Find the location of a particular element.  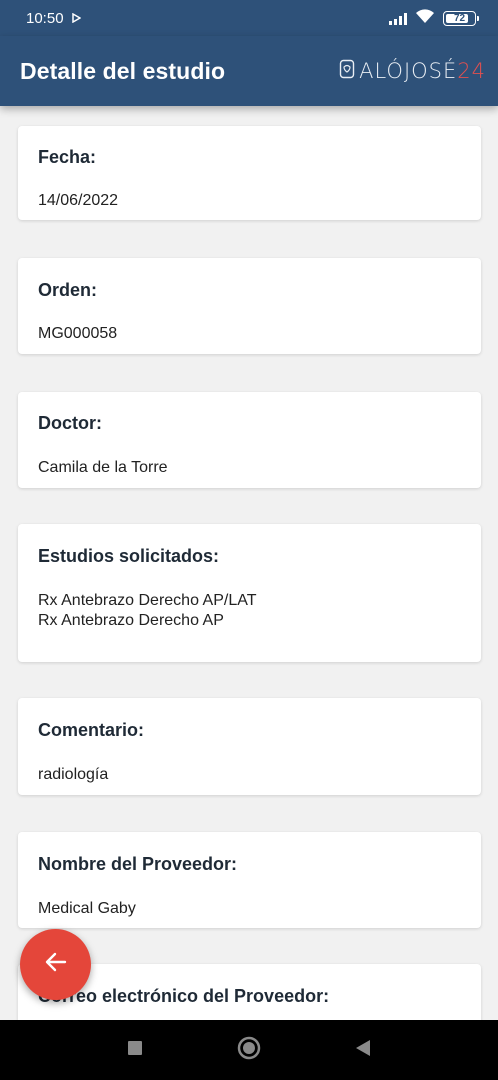

study-item: Rx Antebrazo Derecho AP is located at coordinates (131, 620).